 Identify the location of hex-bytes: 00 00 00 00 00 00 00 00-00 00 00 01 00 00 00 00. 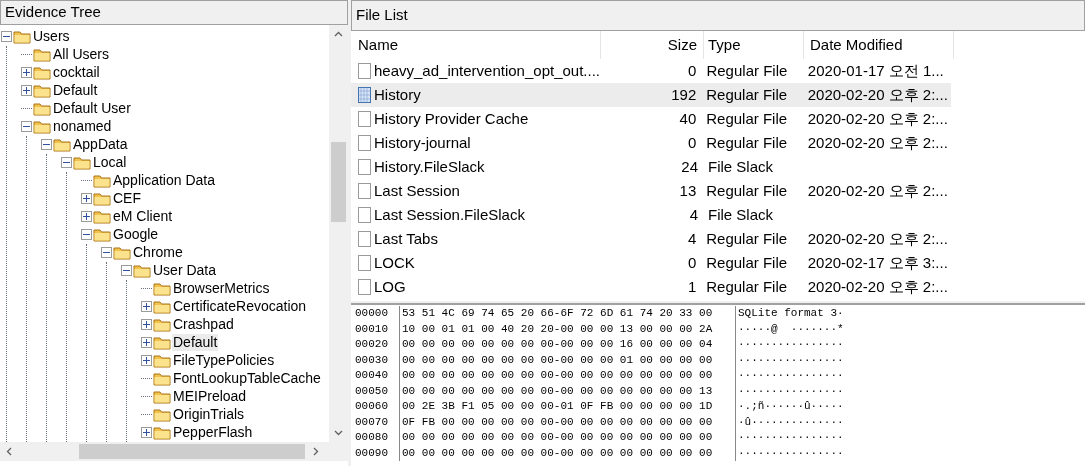
(568, 360).